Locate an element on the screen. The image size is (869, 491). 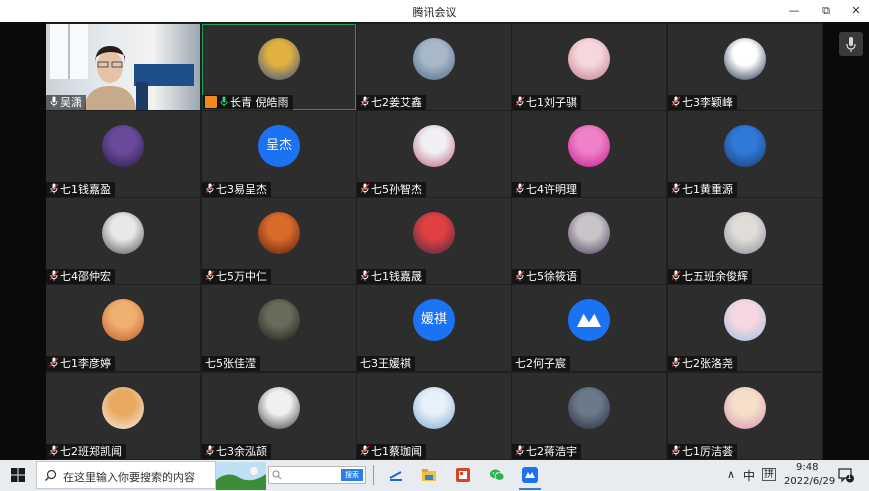
participant-name-bar: 七1钱嘉晟 is located at coordinates (391, 276).